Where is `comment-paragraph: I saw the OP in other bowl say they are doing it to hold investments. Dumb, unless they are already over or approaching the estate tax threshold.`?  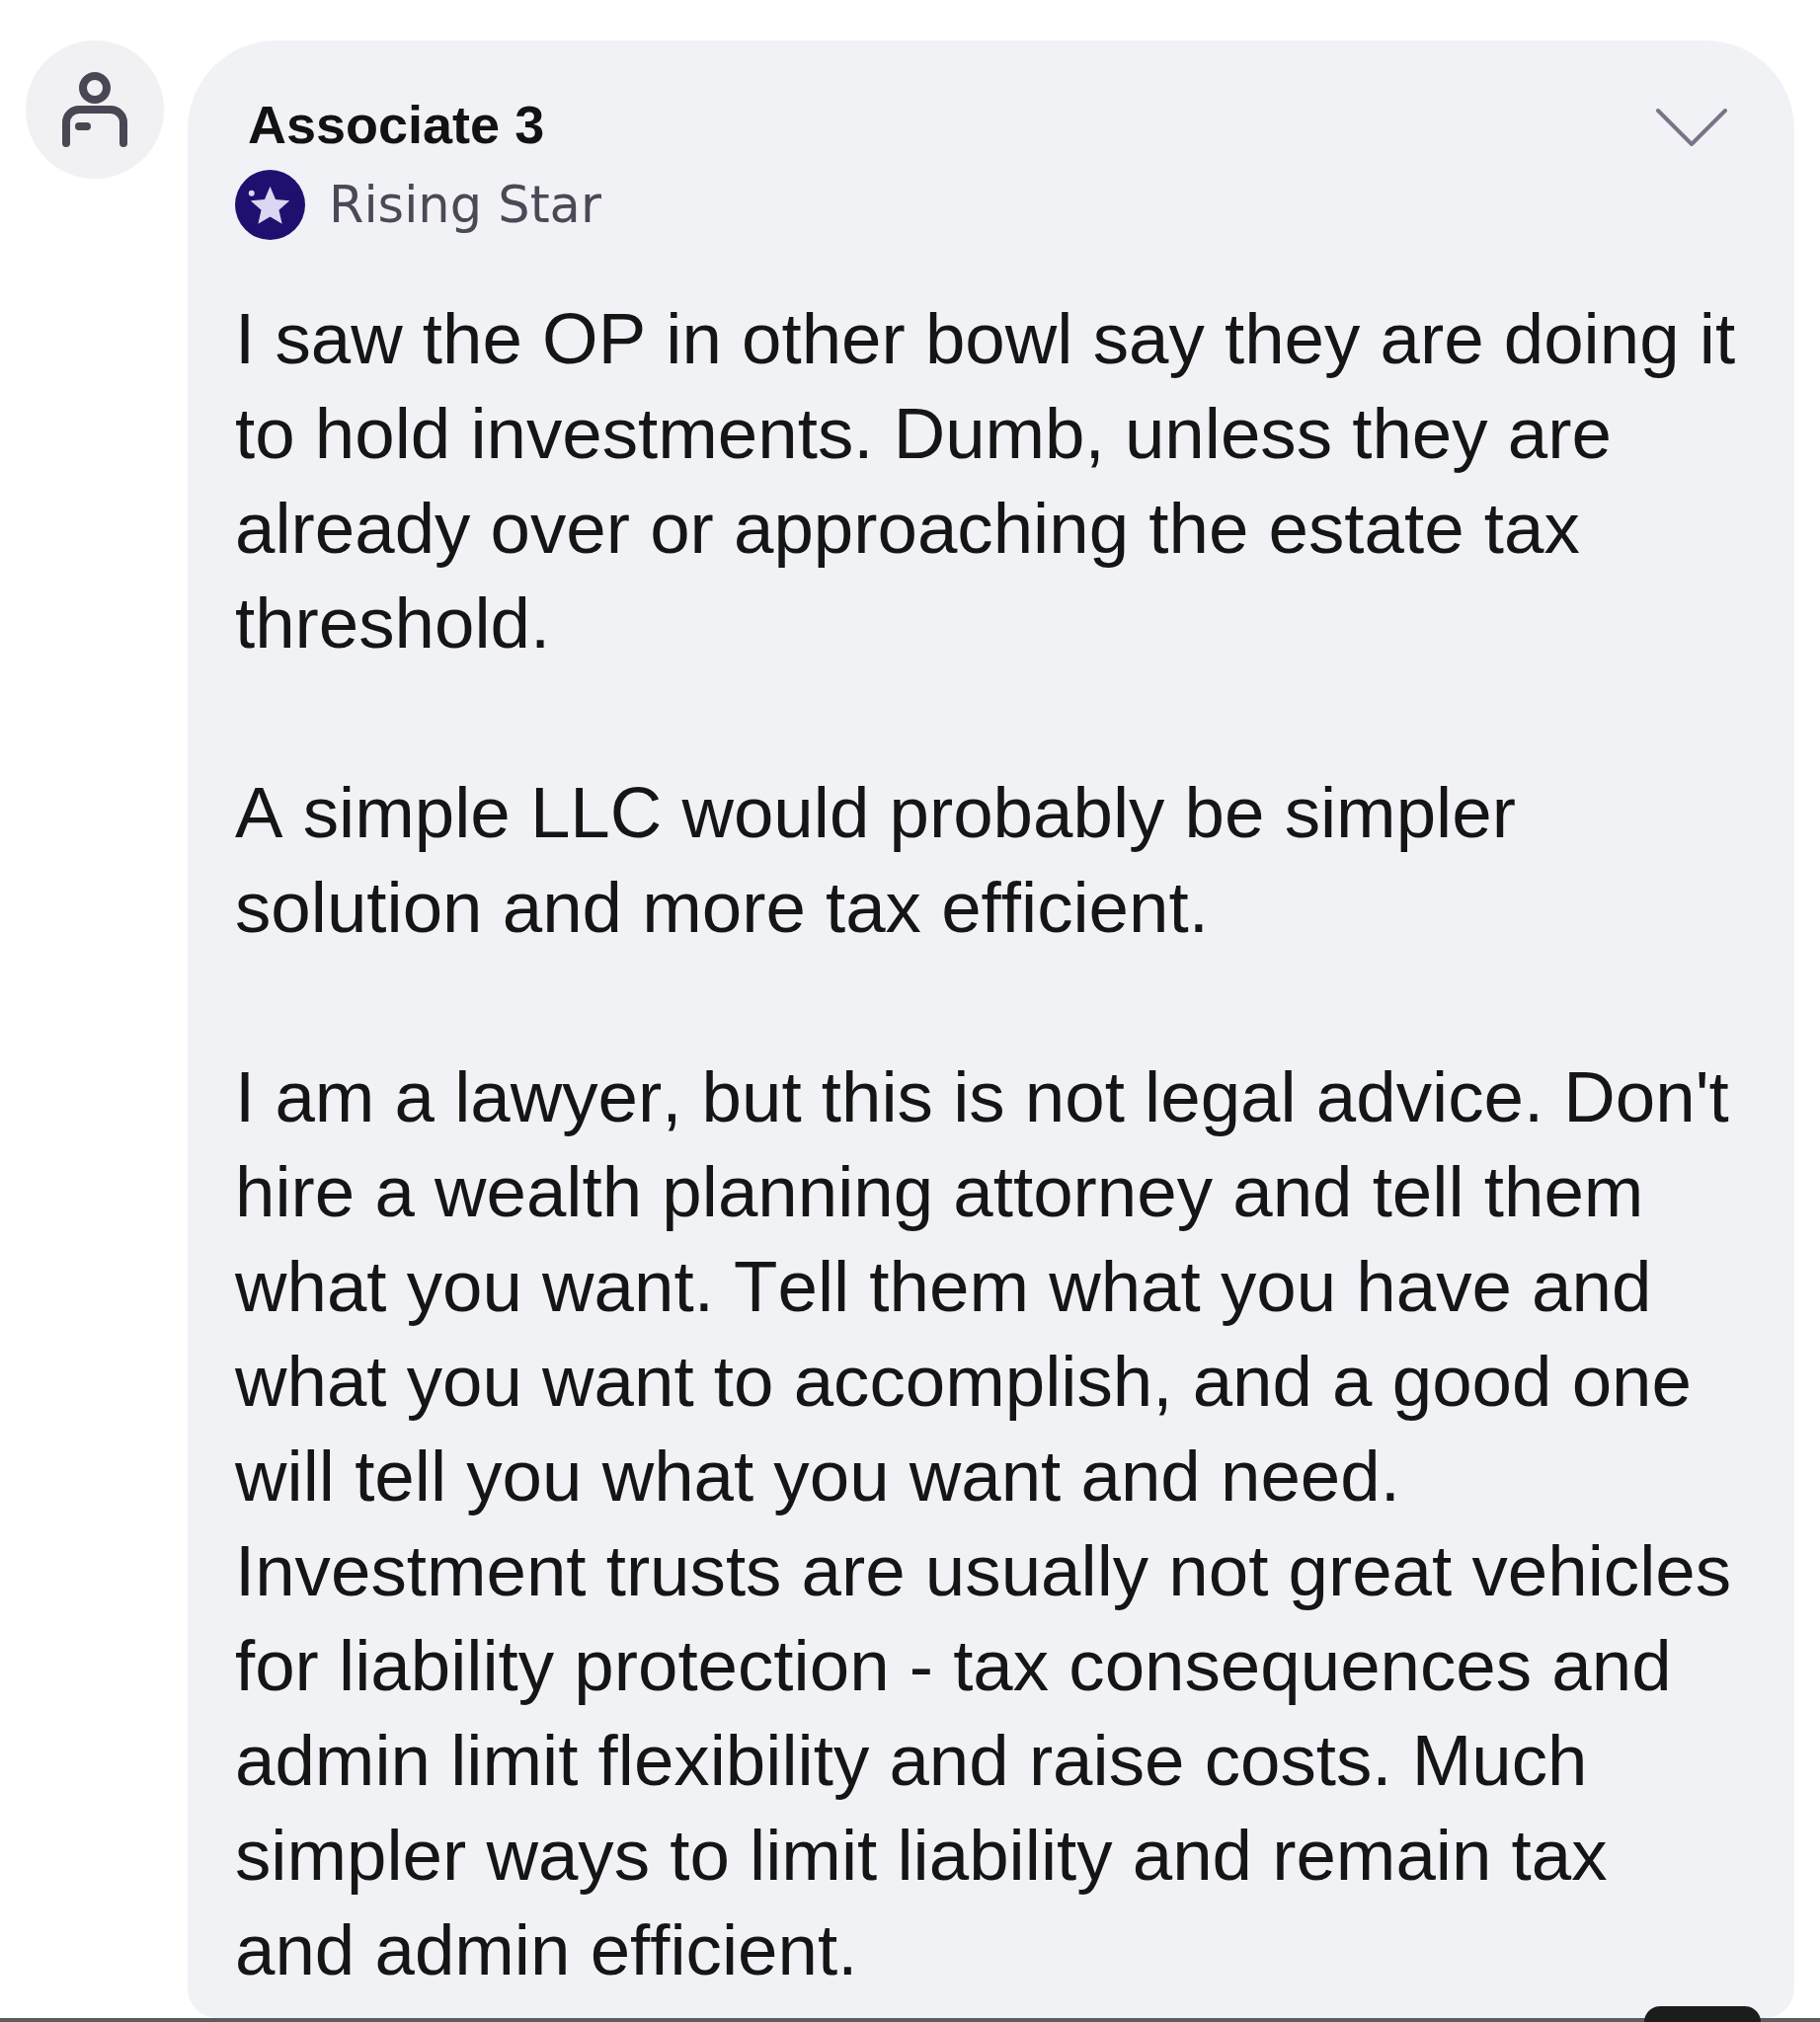
comment-paragraph: I saw the OP in other bowl say they are doing it to hold investments. Dumb, unless they are already over or approaching the estate tax threshold. is located at coordinates (986, 480).